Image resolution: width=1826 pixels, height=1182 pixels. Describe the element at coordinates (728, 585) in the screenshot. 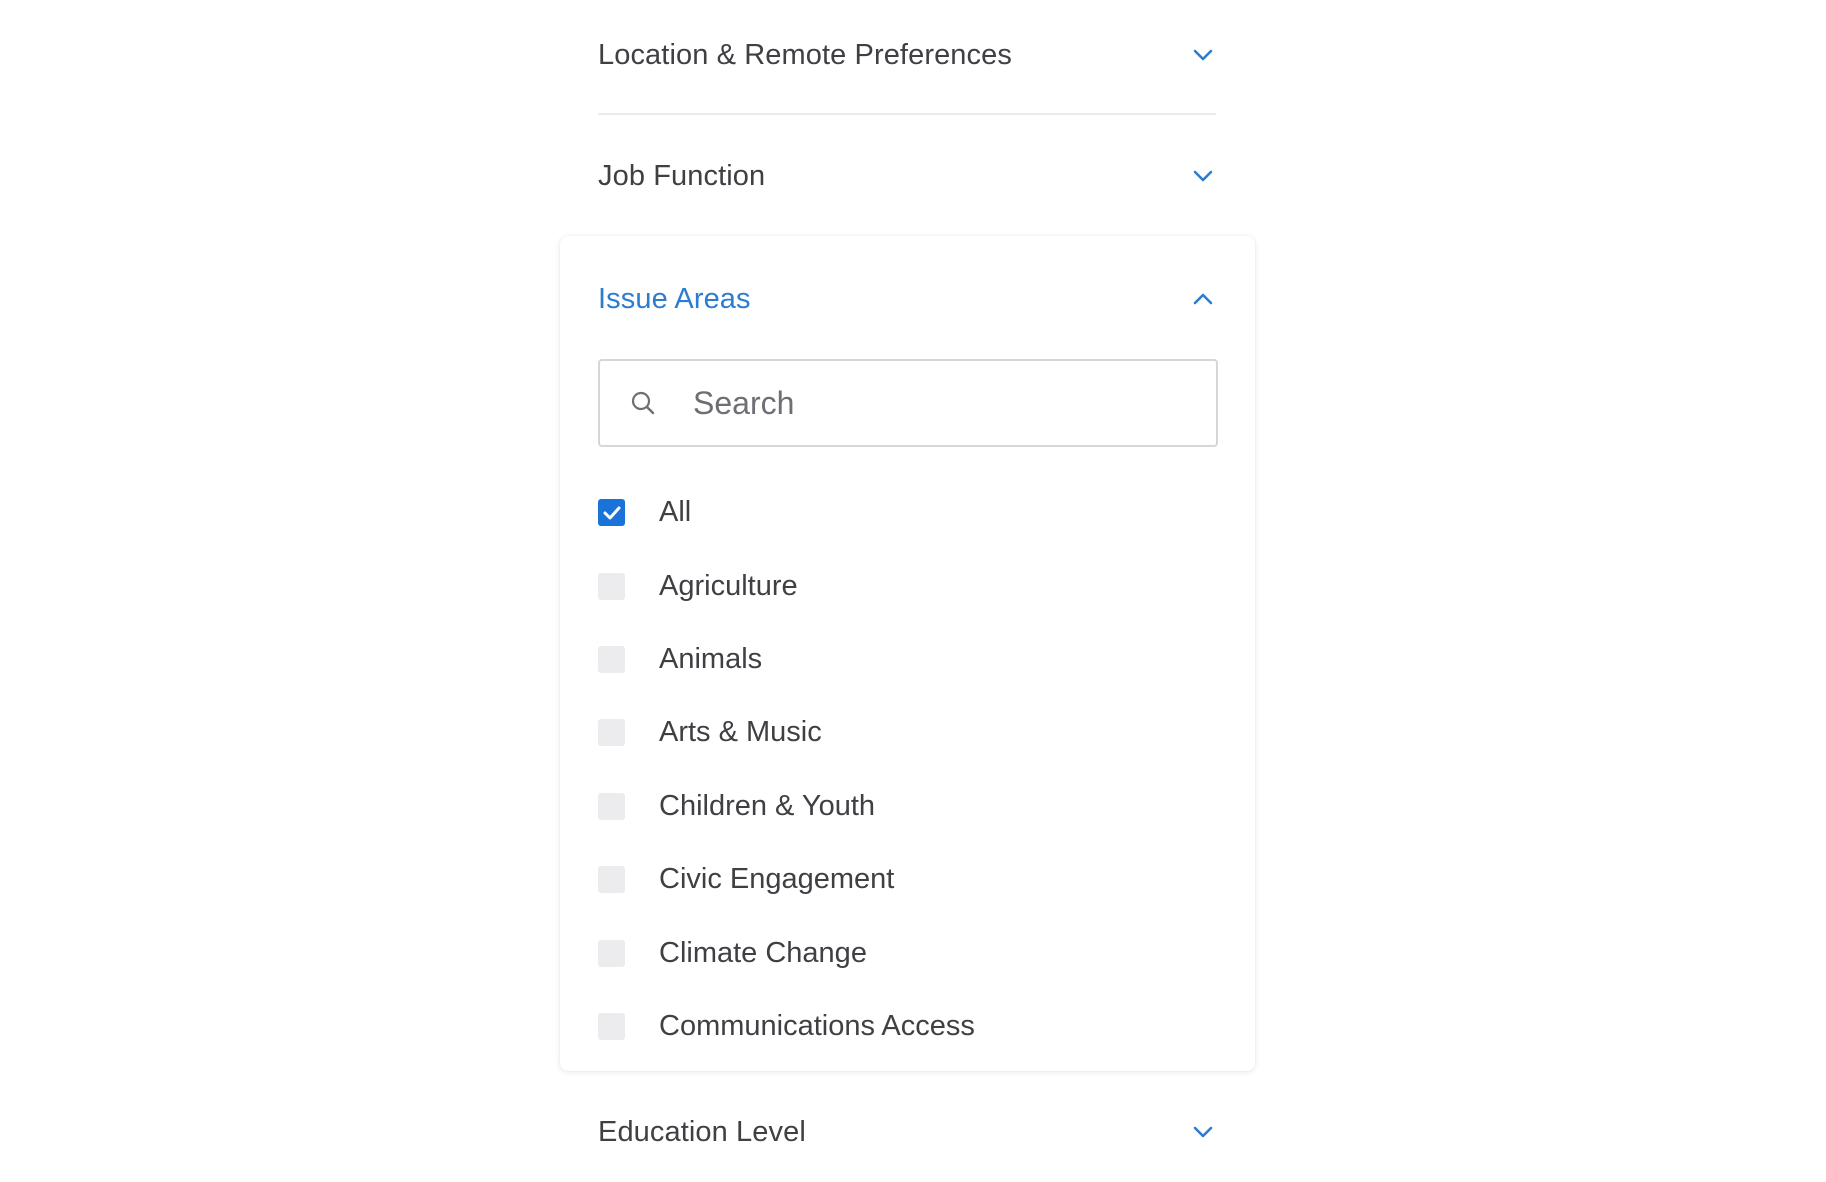

I see `option-label: Agriculture` at that location.